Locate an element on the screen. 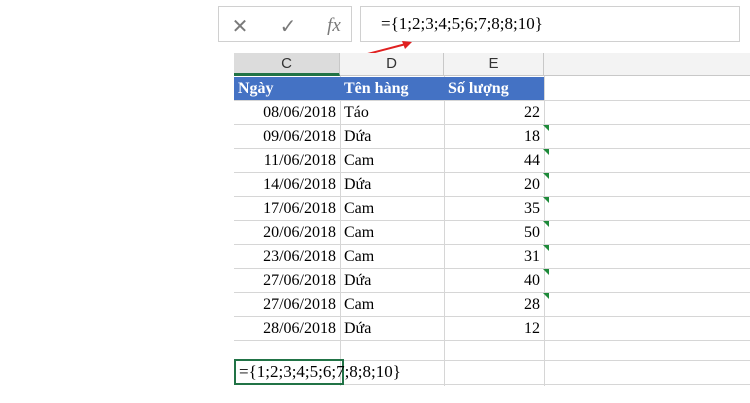 The height and width of the screenshot is (403, 750). active-cell-formula: ={1;2;3;4;5;6;7;8;8;10} is located at coordinates (320, 371).